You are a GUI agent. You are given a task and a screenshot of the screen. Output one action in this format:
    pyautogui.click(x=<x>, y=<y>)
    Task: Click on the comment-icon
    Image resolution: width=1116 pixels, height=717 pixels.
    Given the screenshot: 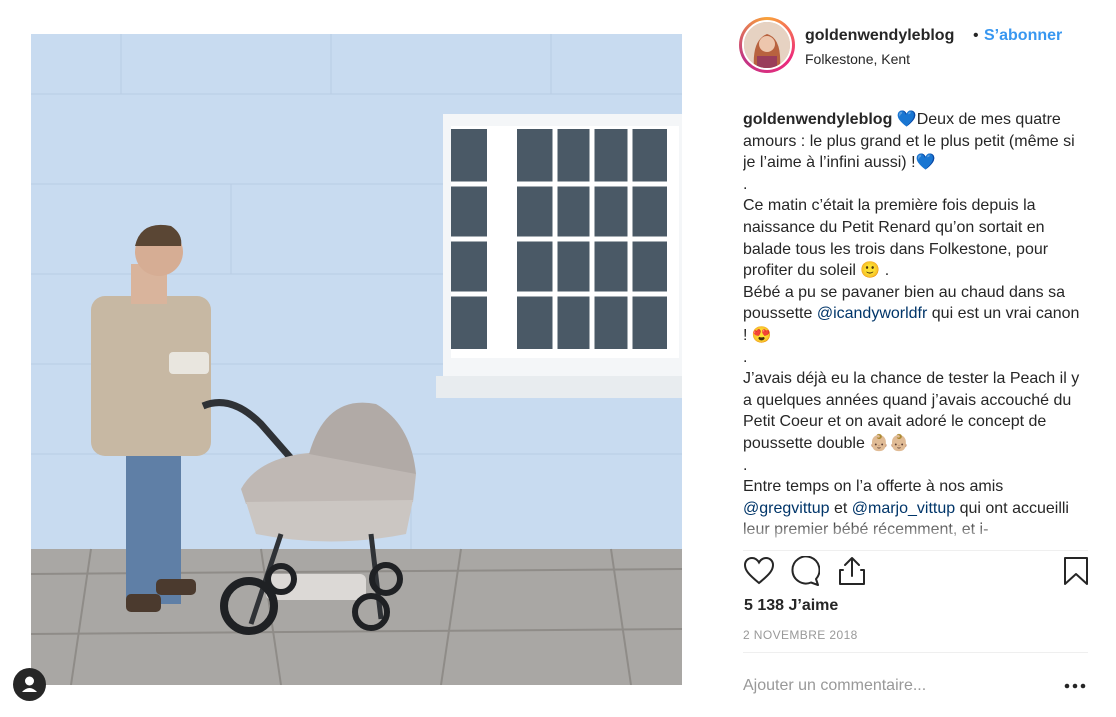 What is the action you would take?
    pyautogui.click(x=805, y=573)
    